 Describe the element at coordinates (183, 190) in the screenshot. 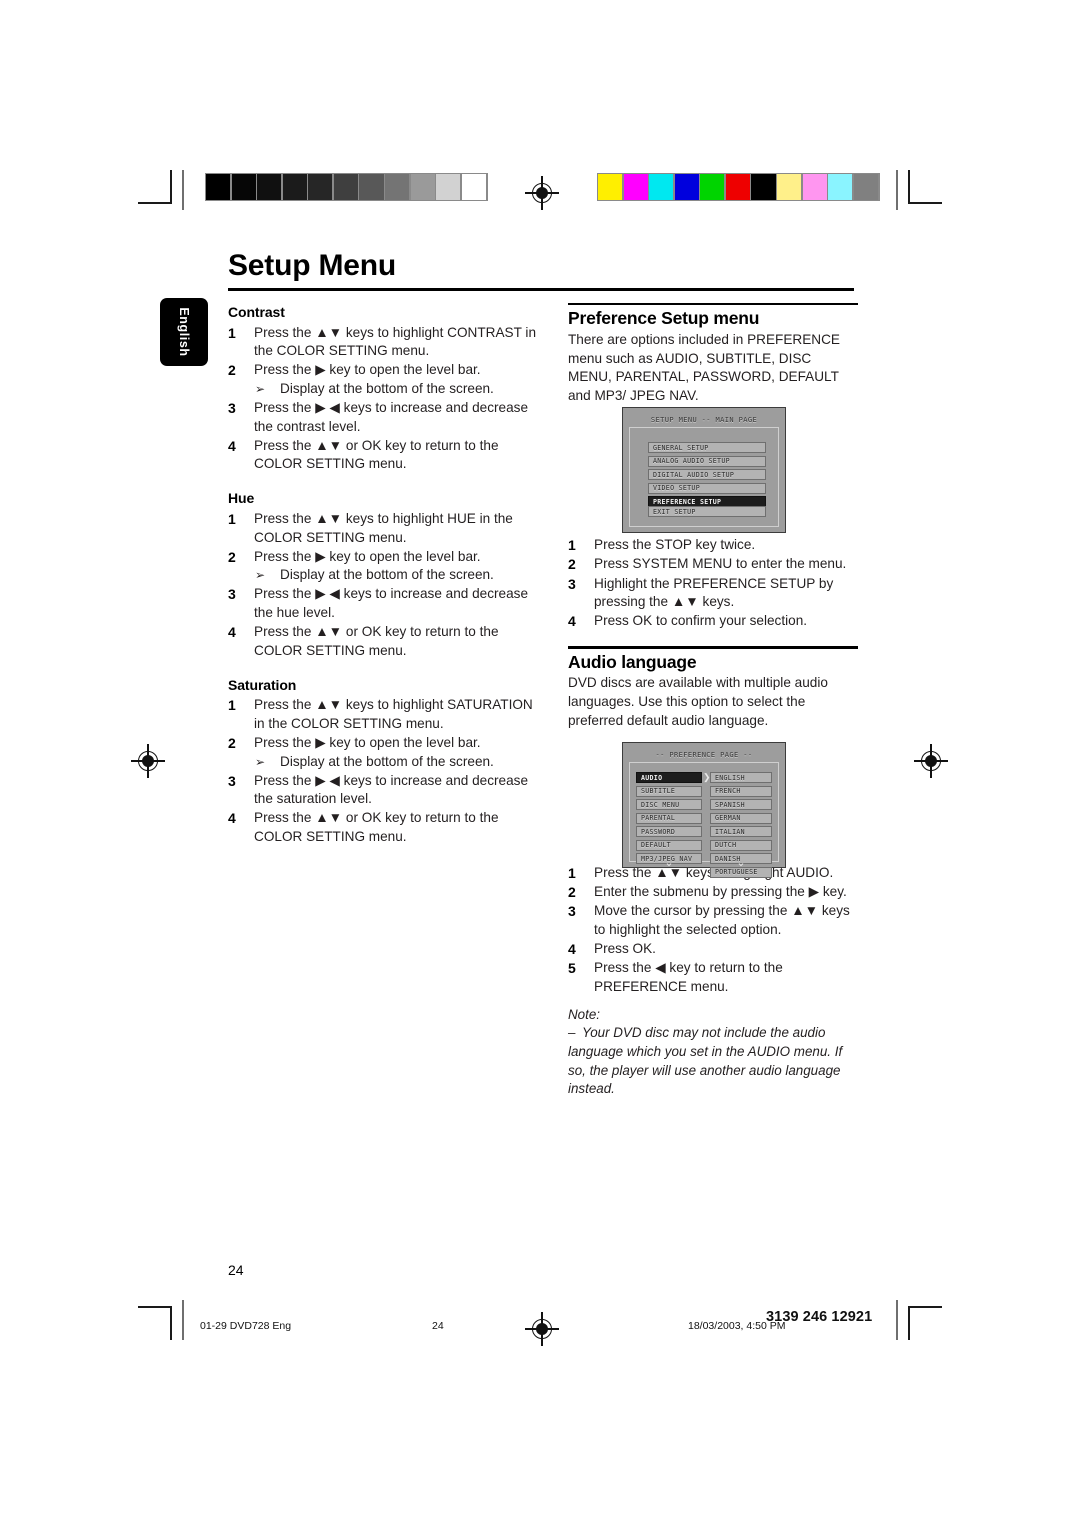

I see `trim-line-left` at that location.